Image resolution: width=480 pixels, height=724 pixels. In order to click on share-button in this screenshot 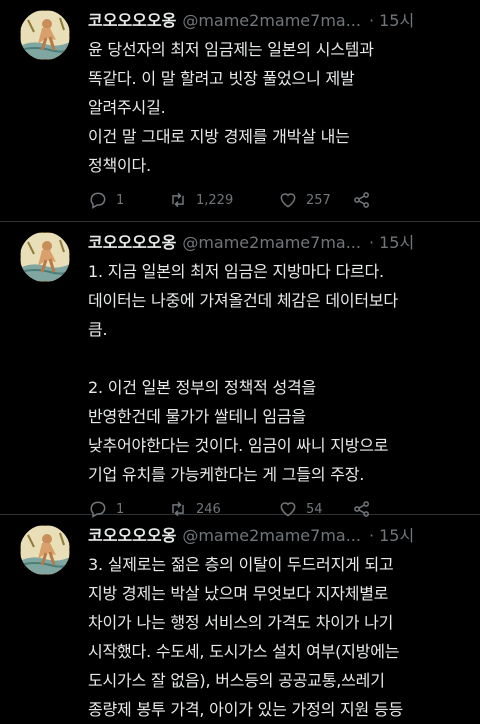, I will do `click(362, 200)`.